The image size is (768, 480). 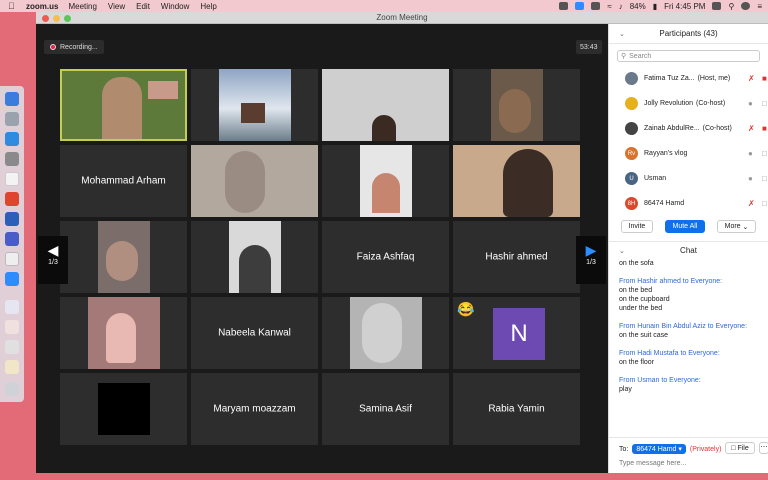 I want to click on calendar-icon, so click(x=12, y=179).